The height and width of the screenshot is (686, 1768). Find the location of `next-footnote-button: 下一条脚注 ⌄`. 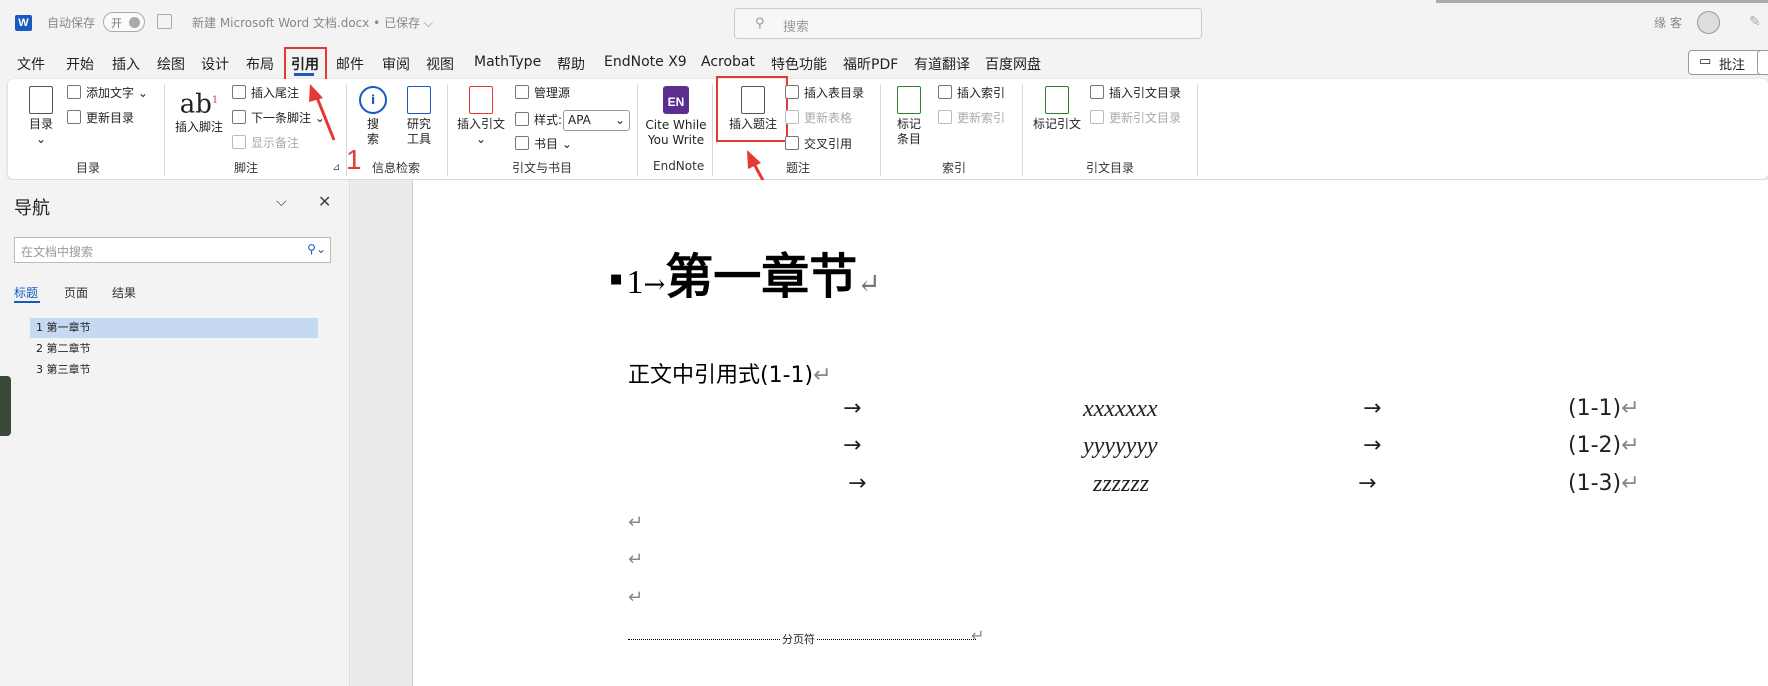

next-footnote-button: 下一条脚注 ⌄ is located at coordinates (278, 118).